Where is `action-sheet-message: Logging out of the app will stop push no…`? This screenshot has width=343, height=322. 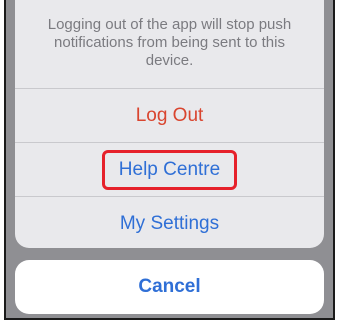 action-sheet-message: Logging out of the app will stop push no… is located at coordinates (169, 42).